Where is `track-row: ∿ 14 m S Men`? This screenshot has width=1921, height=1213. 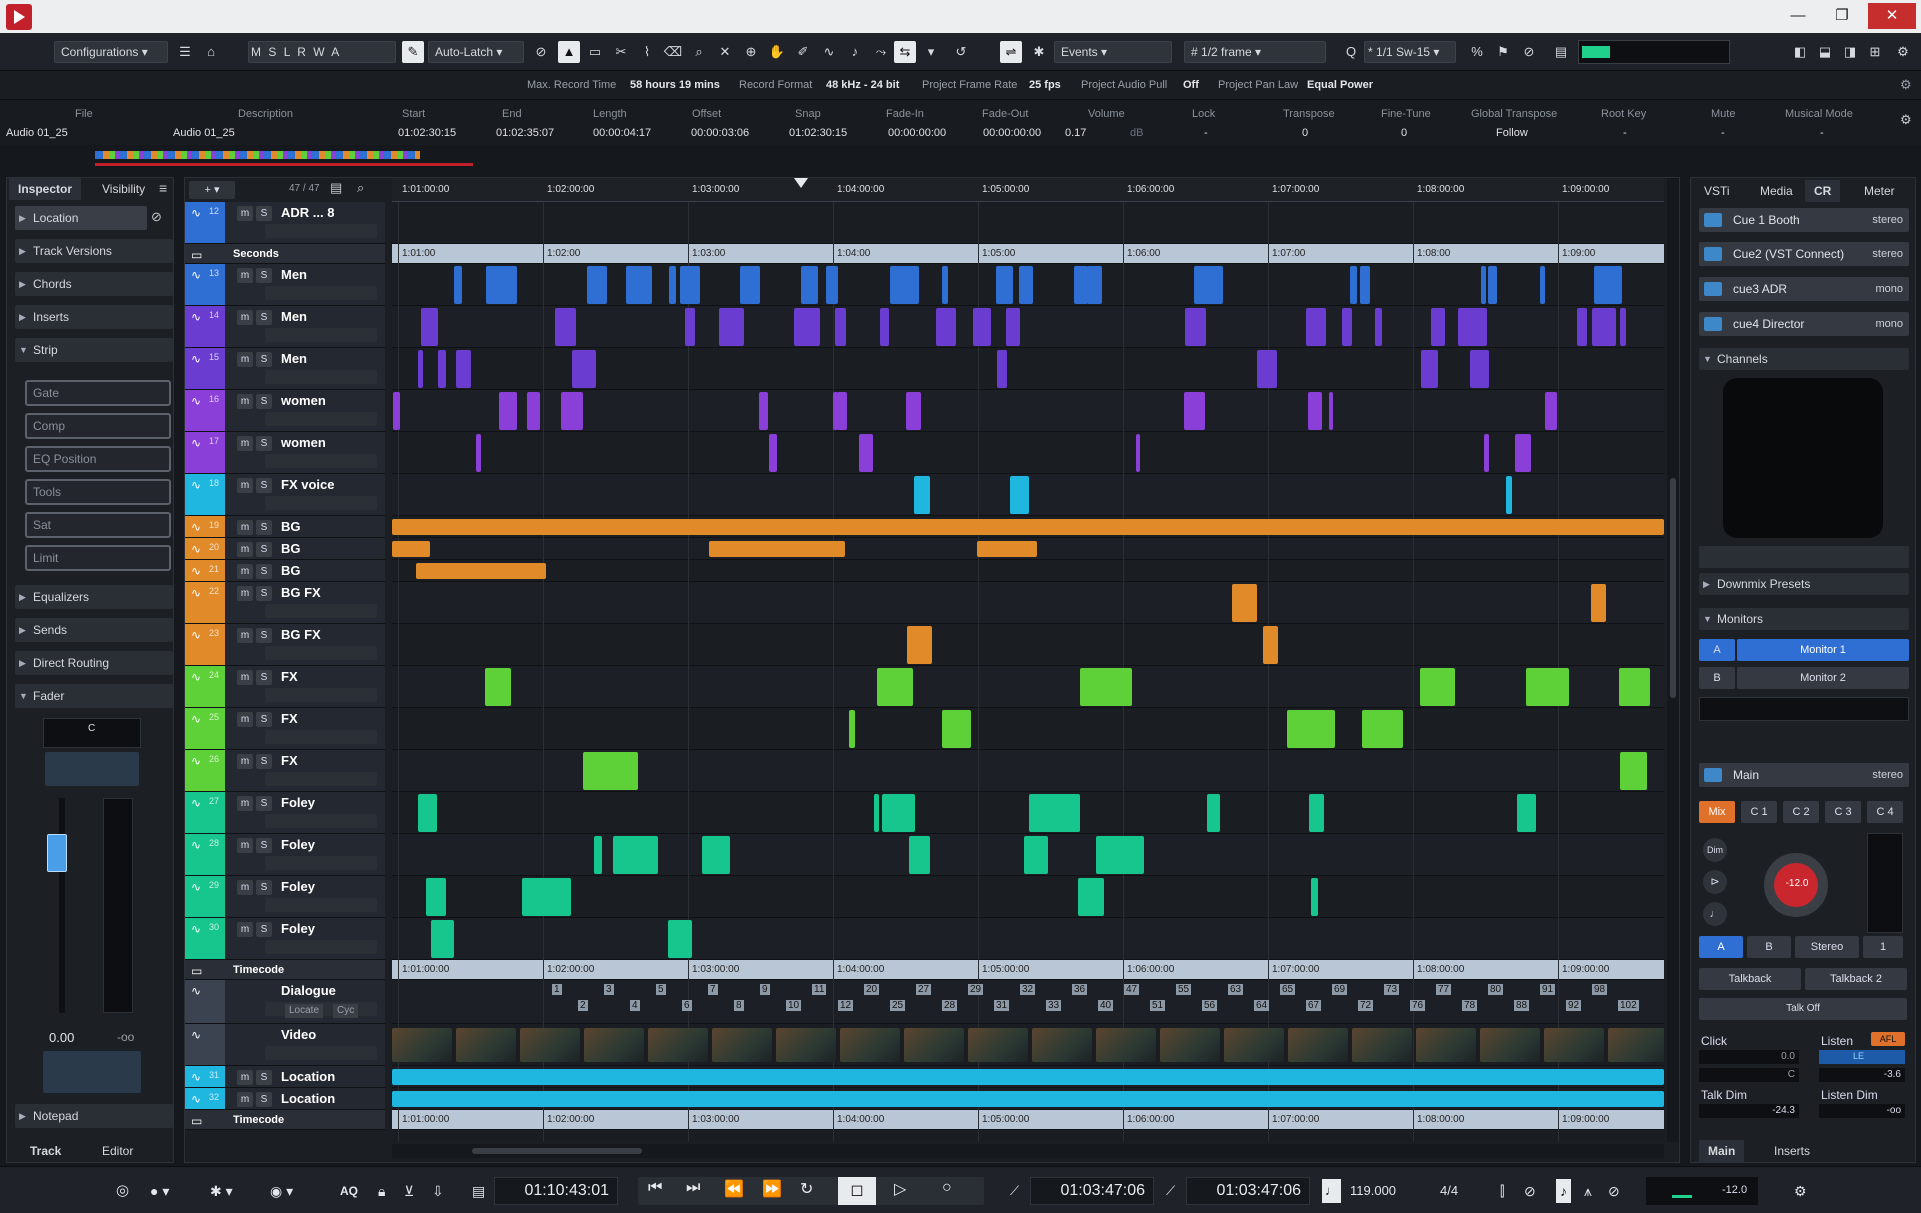
track-row: ∿ 14 m S Men is located at coordinates (285, 327).